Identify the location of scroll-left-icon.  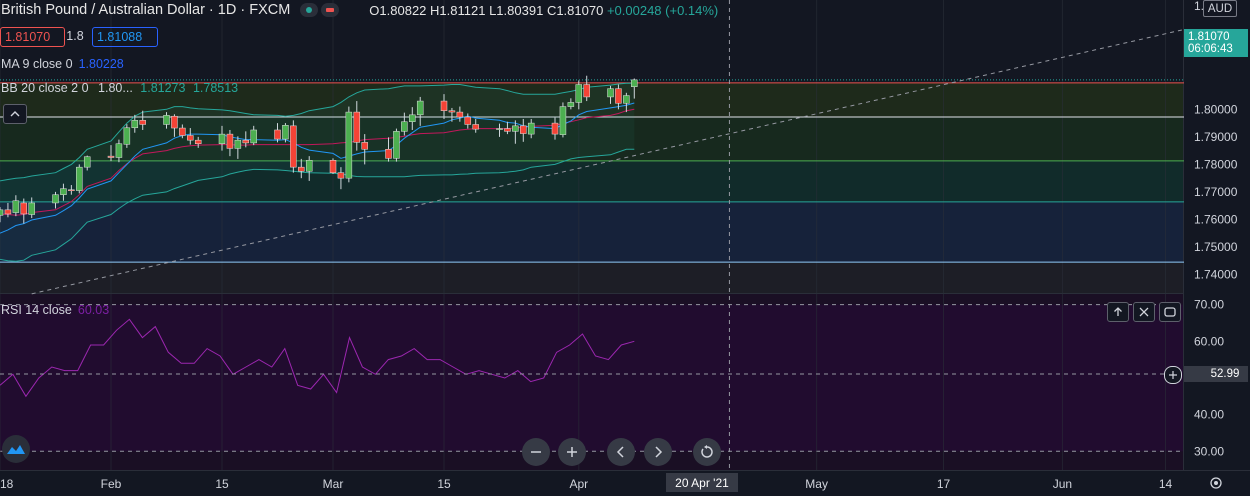
(620, 452).